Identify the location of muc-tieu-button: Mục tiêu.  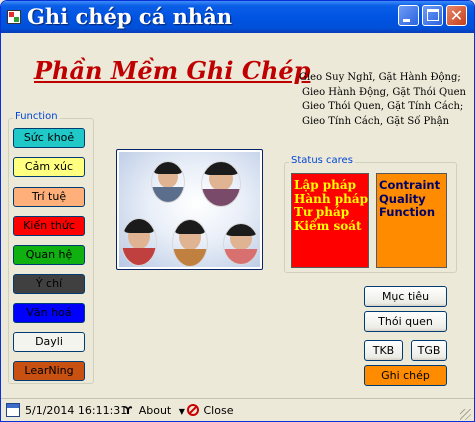
(405, 296).